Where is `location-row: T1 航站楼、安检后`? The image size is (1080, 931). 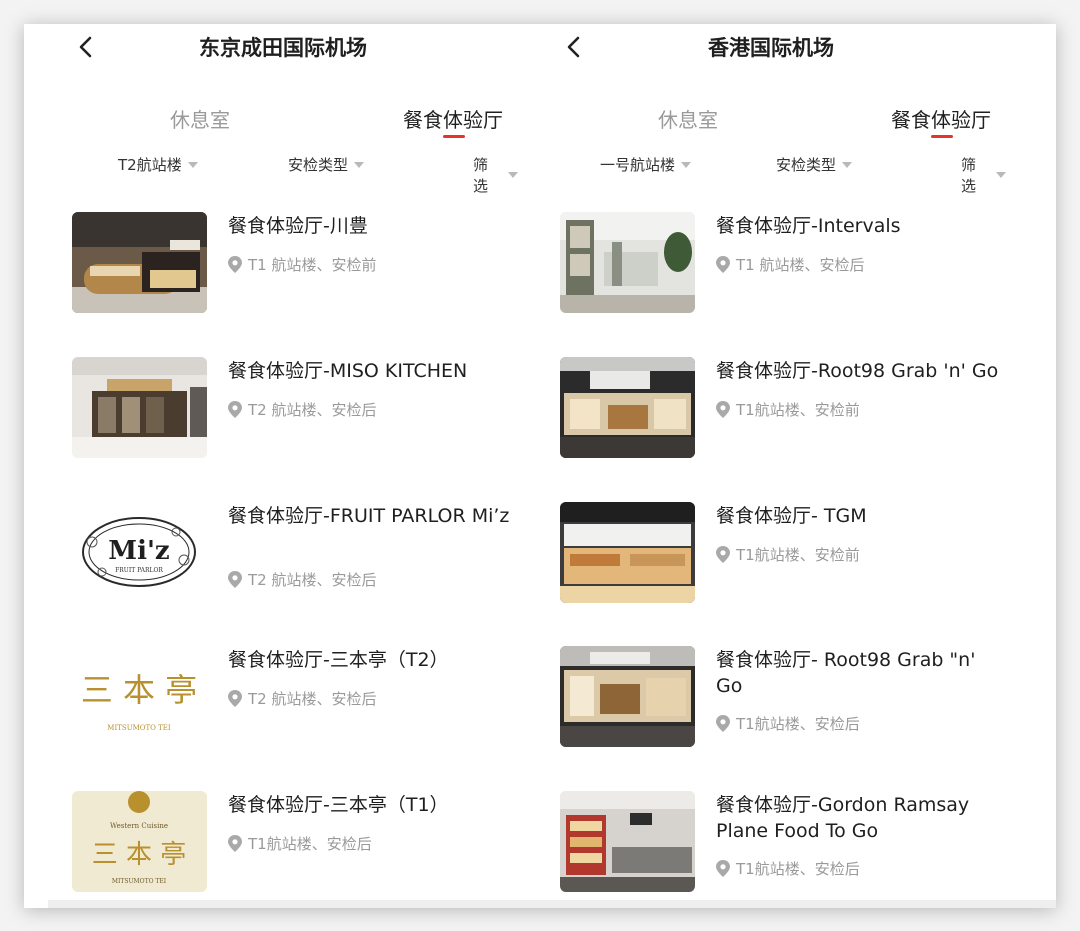 location-row: T1 航站楼、安检后 is located at coordinates (790, 264).